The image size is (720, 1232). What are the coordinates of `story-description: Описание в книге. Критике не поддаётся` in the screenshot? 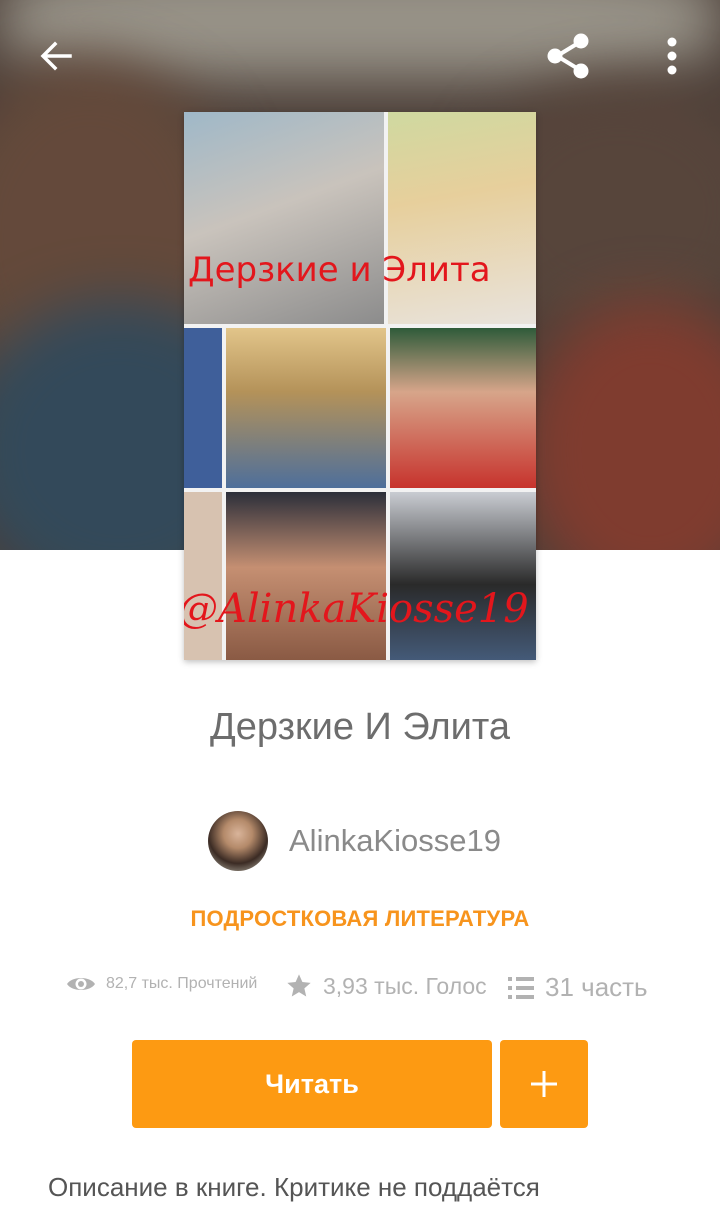 It's located at (294, 1187).